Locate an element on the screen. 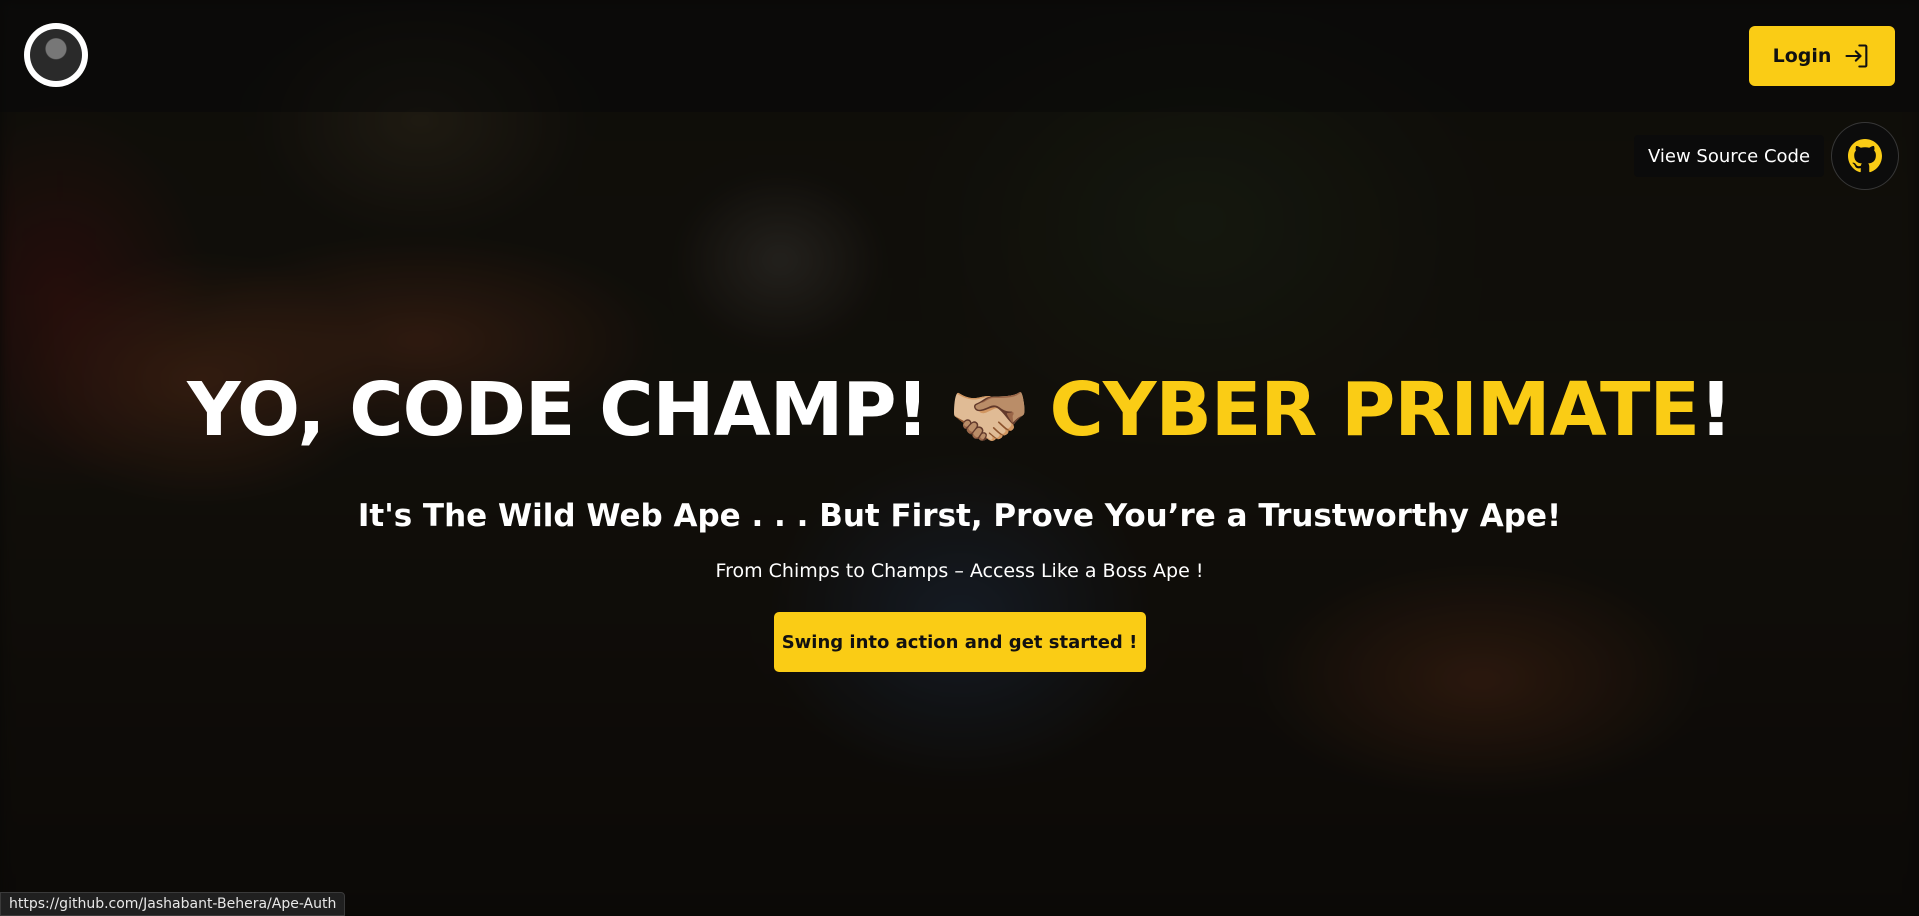  headline-accent-text: CYBER PRIMATE is located at coordinates (1375, 410).